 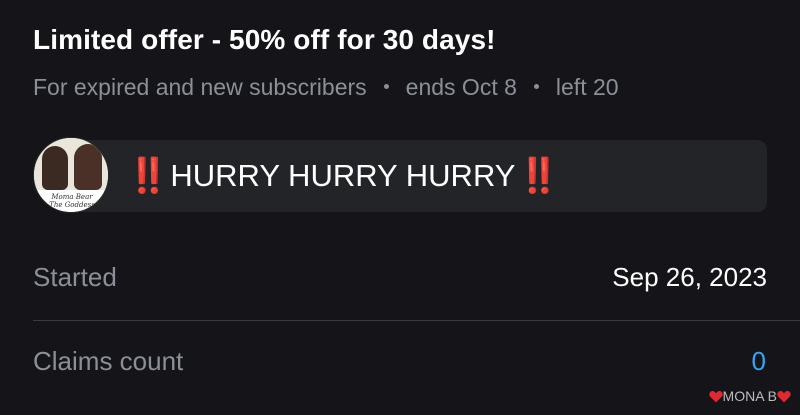 What do you see at coordinates (461, 87) in the screenshot?
I see `offer-end-date: ends Oct 8` at bounding box center [461, 87].